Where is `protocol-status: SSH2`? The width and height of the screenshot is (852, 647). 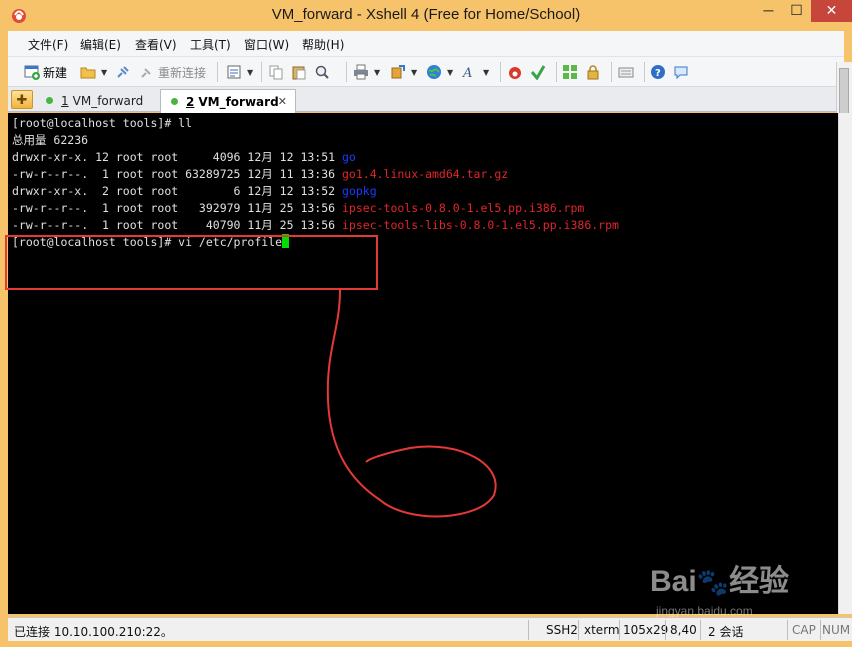 protocol-status: SSH2 is located at coordinates (562, 630).